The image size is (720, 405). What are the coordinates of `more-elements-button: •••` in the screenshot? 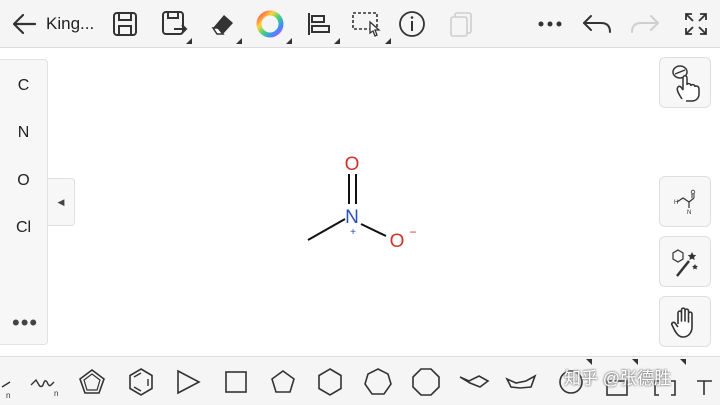 It's located at (25, 323).